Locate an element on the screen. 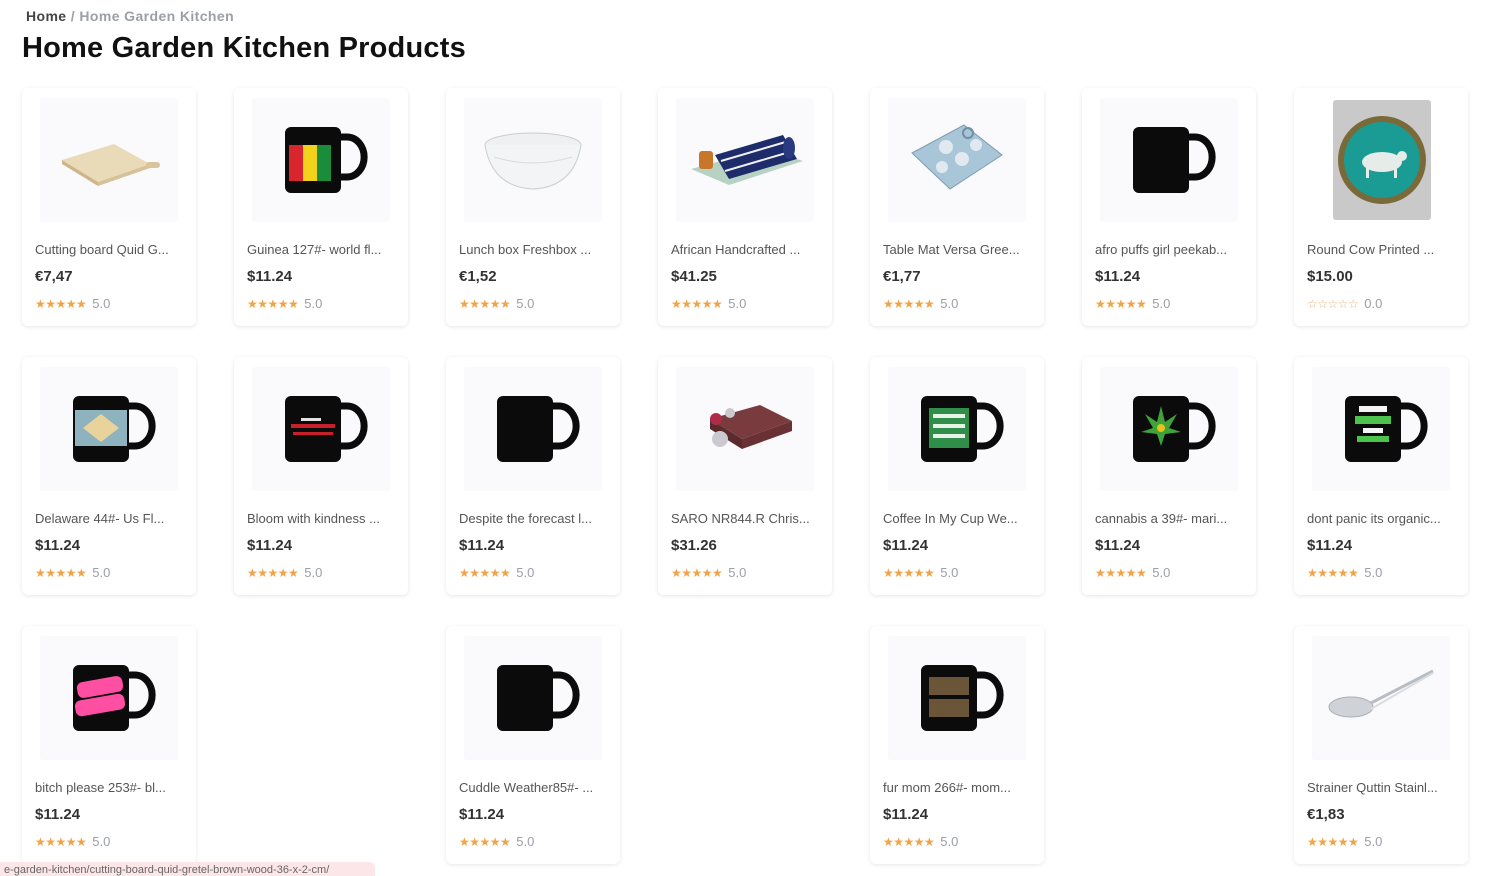 Image resolution: width=1496 pixels, height=876 pixels. product-card: African Handcrafted ... $41.25 ★★★★★ 5.0 is located at coordinates (745, 207).